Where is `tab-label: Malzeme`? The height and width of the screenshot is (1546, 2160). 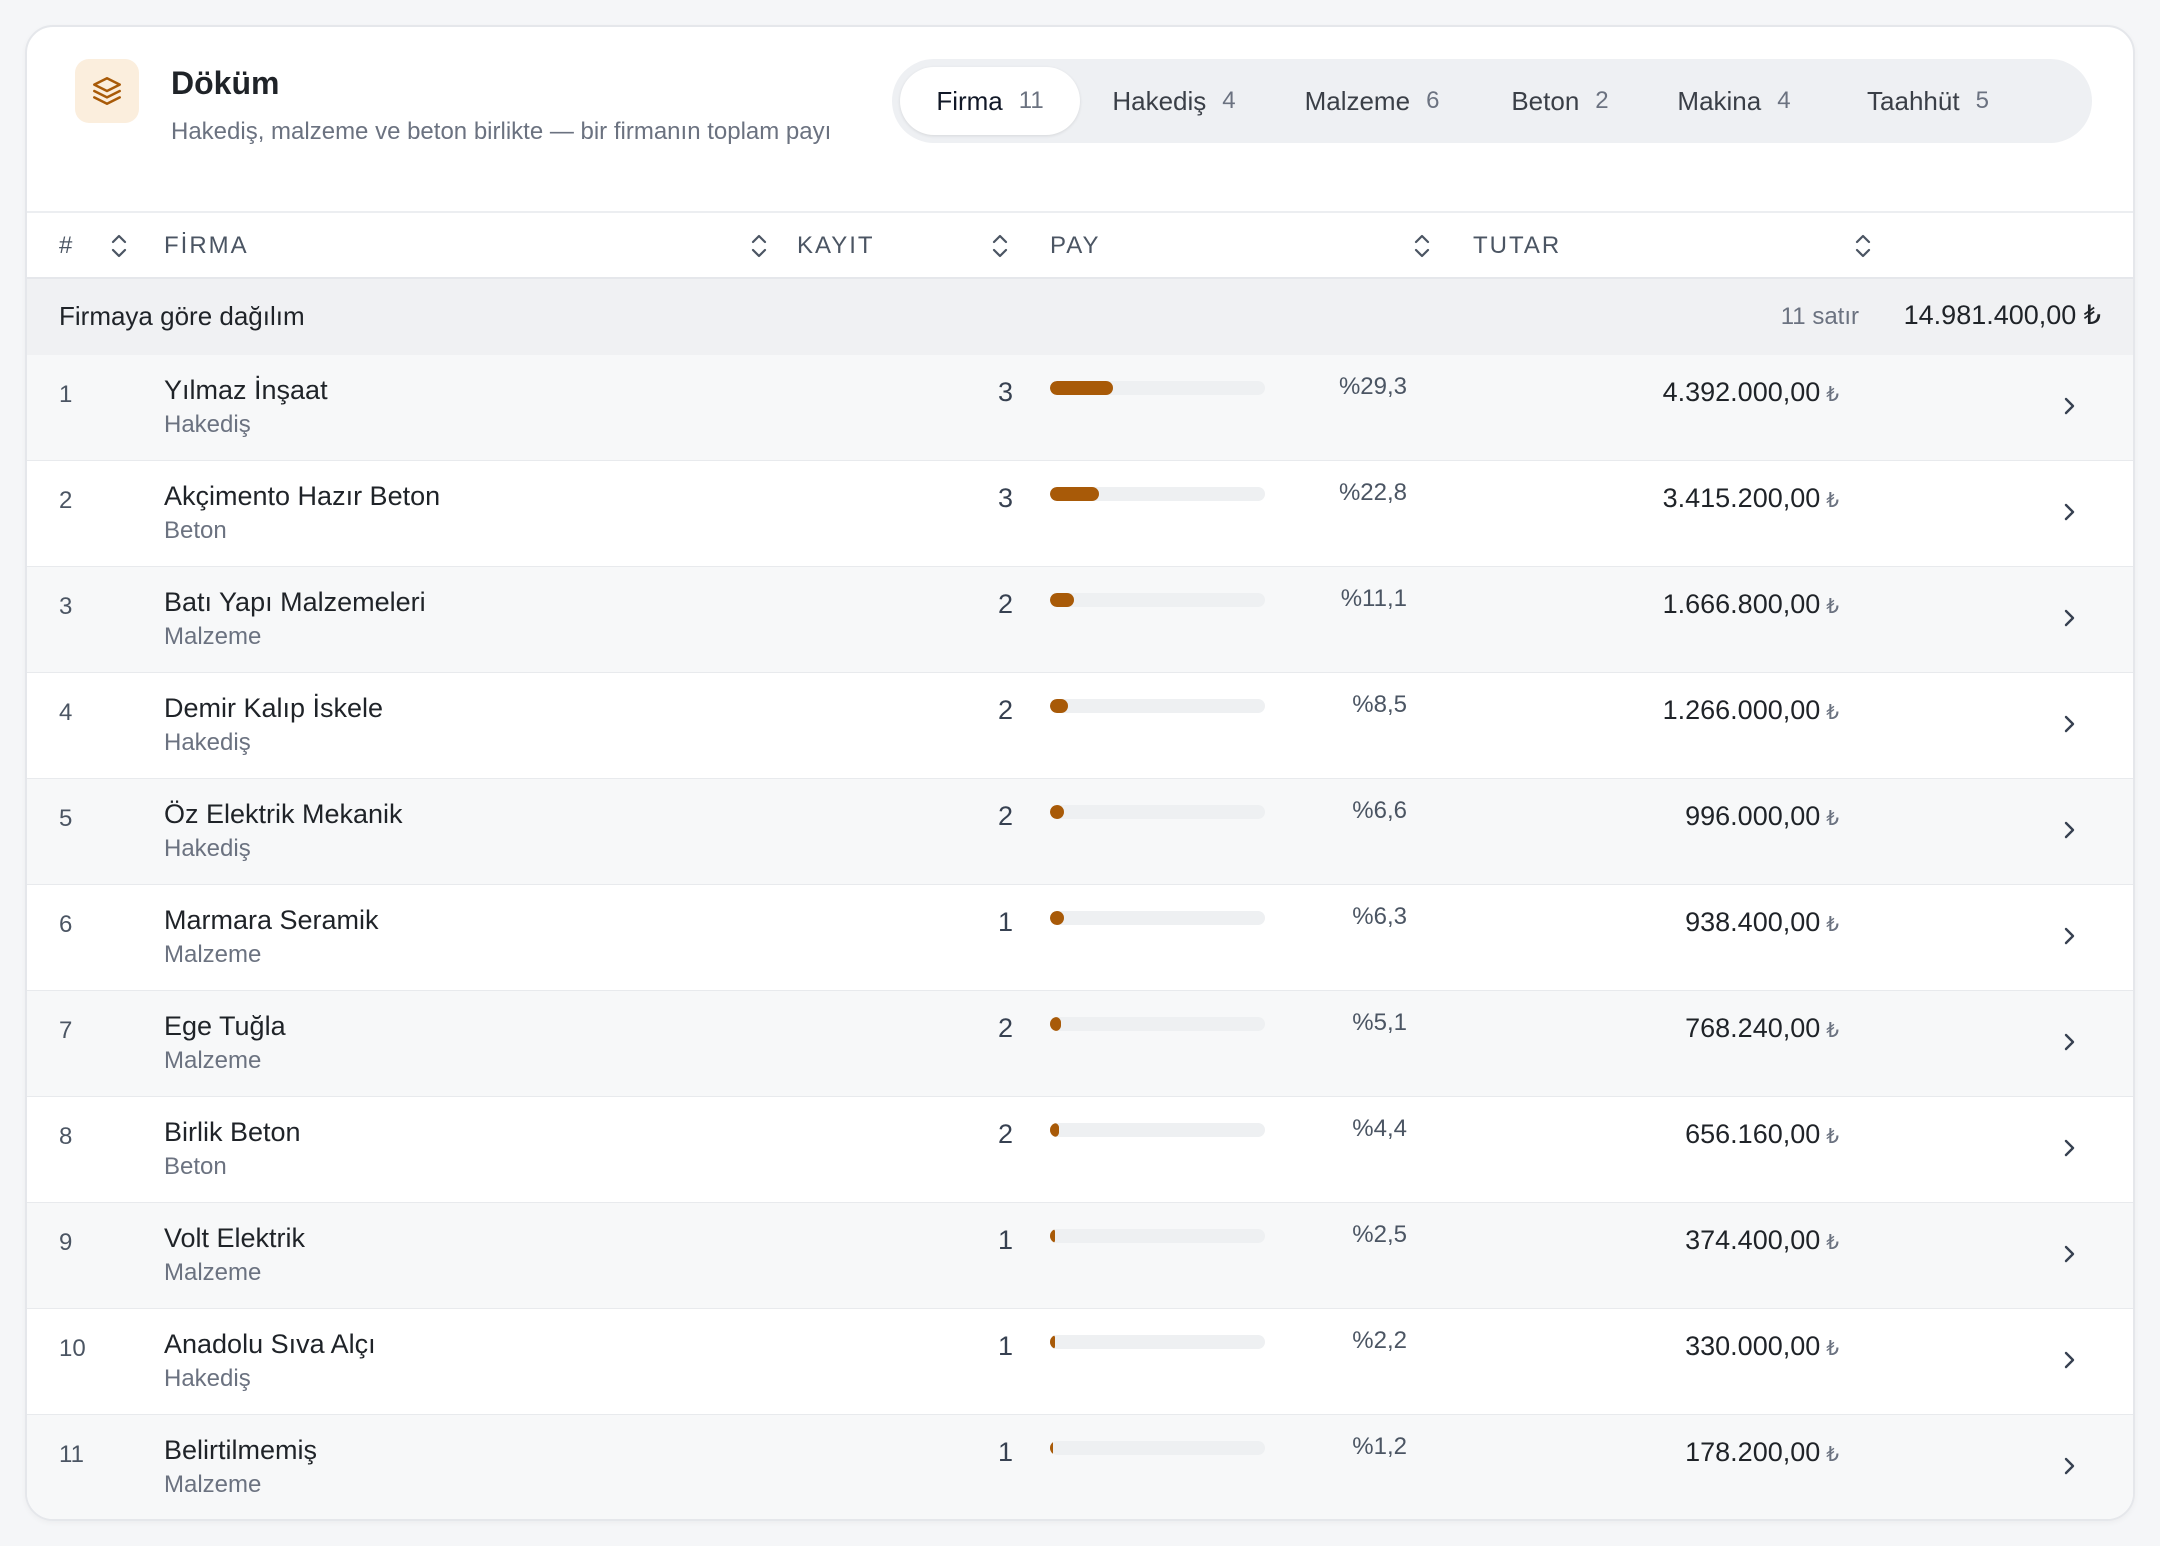 tab-label: Malzeme is located at coordinates (1357, 100).